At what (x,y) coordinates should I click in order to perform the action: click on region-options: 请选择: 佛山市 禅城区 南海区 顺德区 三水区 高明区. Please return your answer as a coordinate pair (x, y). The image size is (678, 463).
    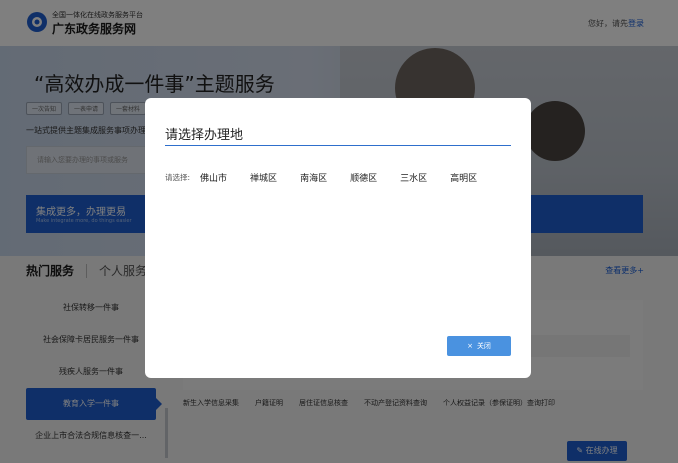
    Looking at the image, I should click on (332, 177).